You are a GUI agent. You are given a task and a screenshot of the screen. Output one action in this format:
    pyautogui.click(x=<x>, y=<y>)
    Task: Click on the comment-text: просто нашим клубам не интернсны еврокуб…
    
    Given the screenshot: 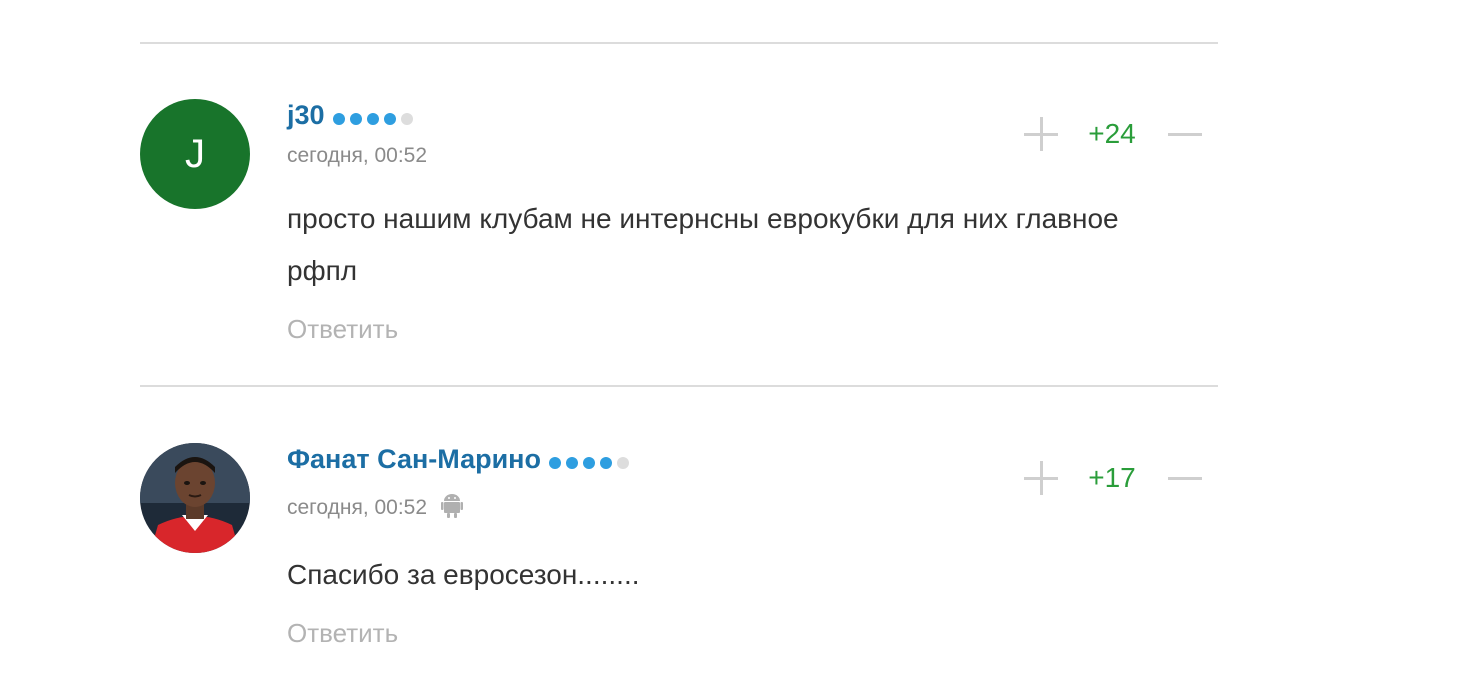 What is the action you would take?
    pyautogui.click(x=703, y=244)
    